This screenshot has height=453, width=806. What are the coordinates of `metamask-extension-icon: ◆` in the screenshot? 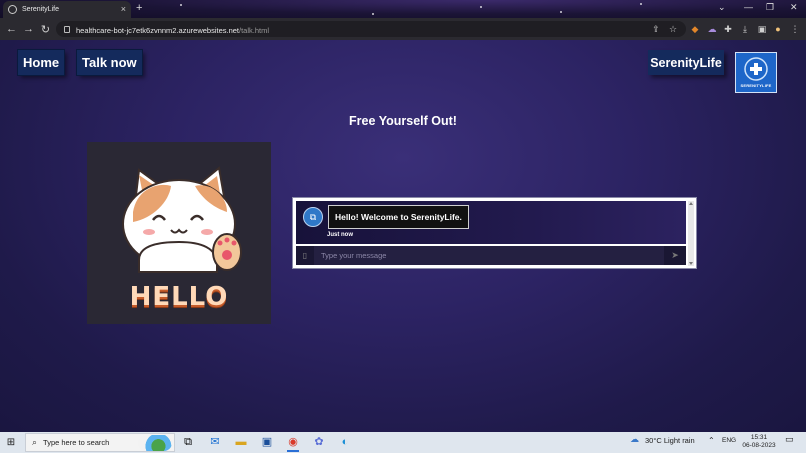 It's located at (695, 29).